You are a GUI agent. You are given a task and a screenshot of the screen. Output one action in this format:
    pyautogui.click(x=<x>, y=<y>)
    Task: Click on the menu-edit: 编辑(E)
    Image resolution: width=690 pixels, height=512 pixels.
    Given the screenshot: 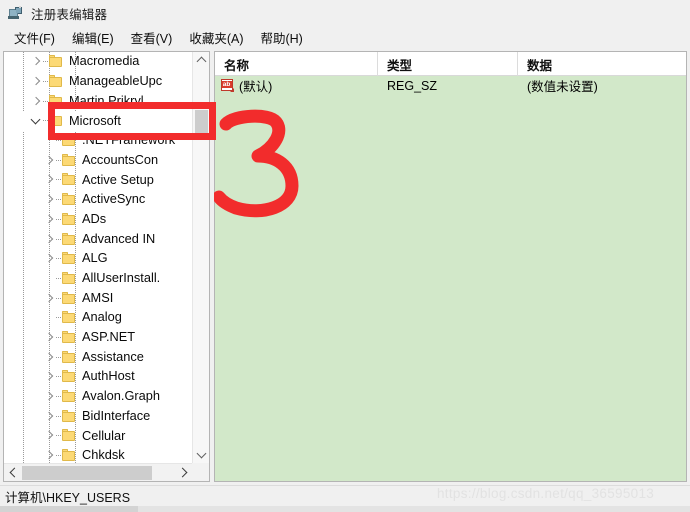 What is the action you would take?
    pyautogui.click(x=93, y=37)
    